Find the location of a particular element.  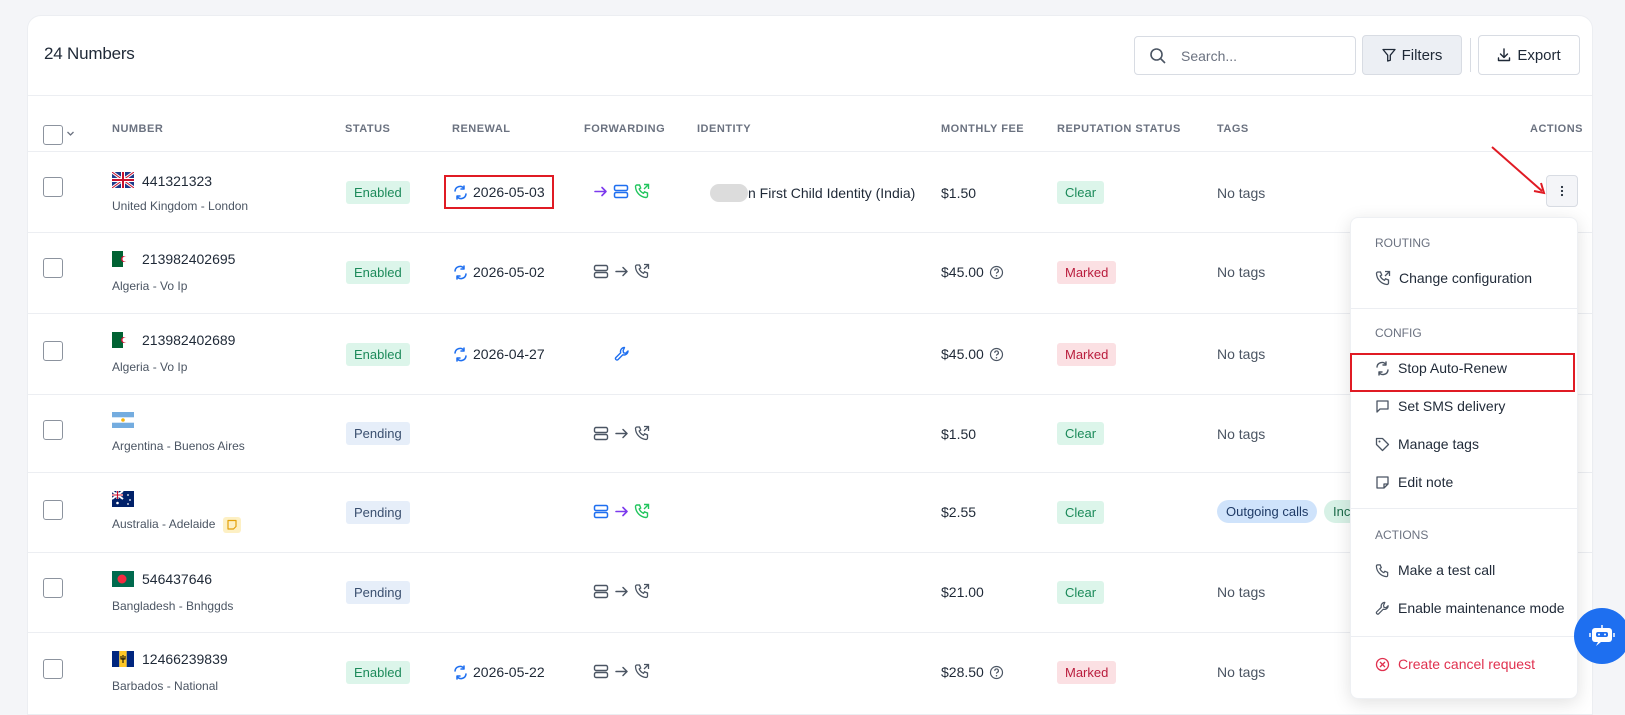

menu-item-set-sms-delivery: Set SMS delivery is located at coordinates (1440, 406).